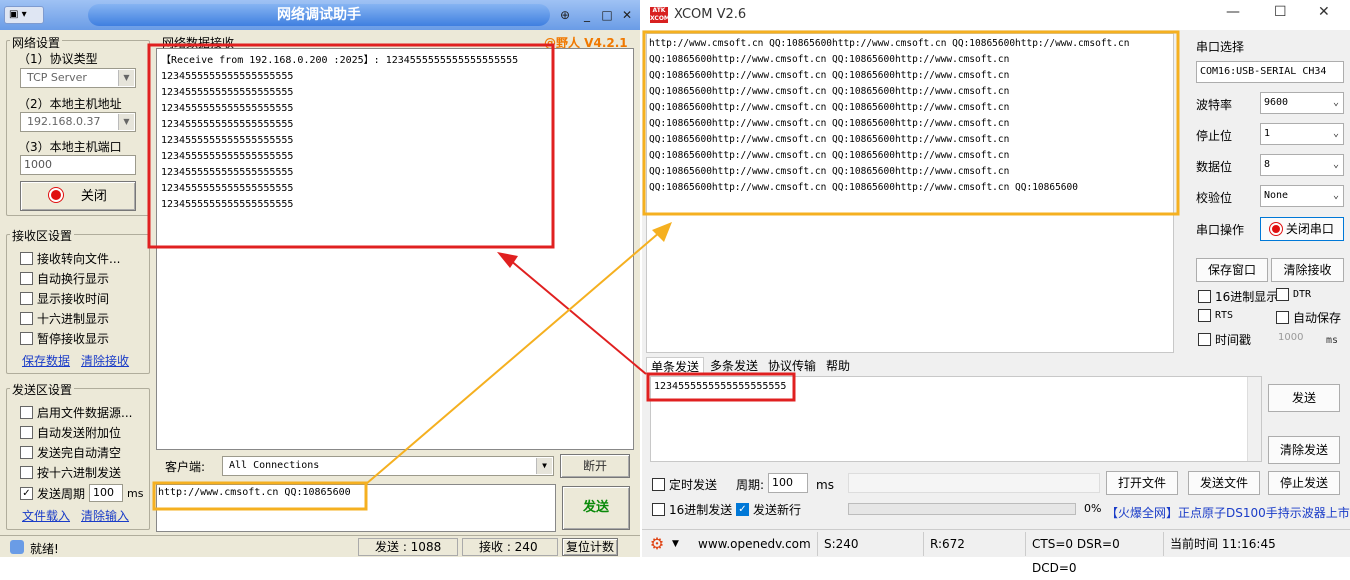 Image resolution: width=1350 pixels, height=580 pixels. I want to click on yellow-arrowhead, so click(662, 232).